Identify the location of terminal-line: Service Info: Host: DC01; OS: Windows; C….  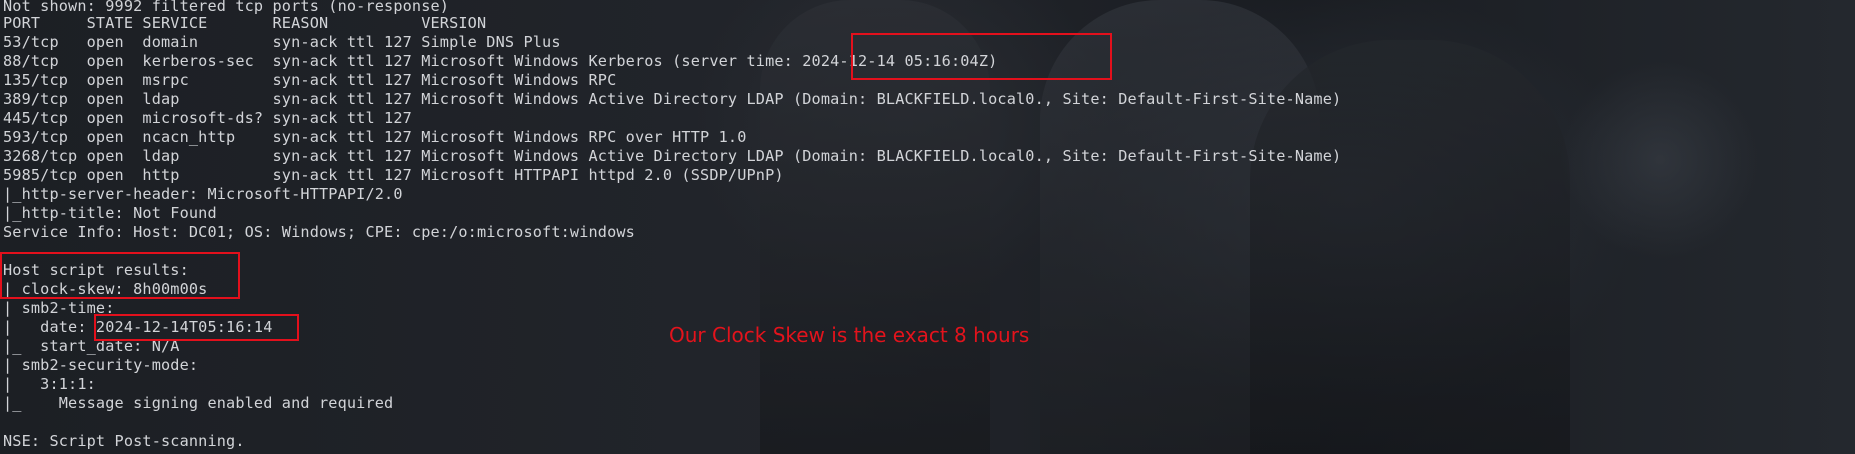
(319, 232).